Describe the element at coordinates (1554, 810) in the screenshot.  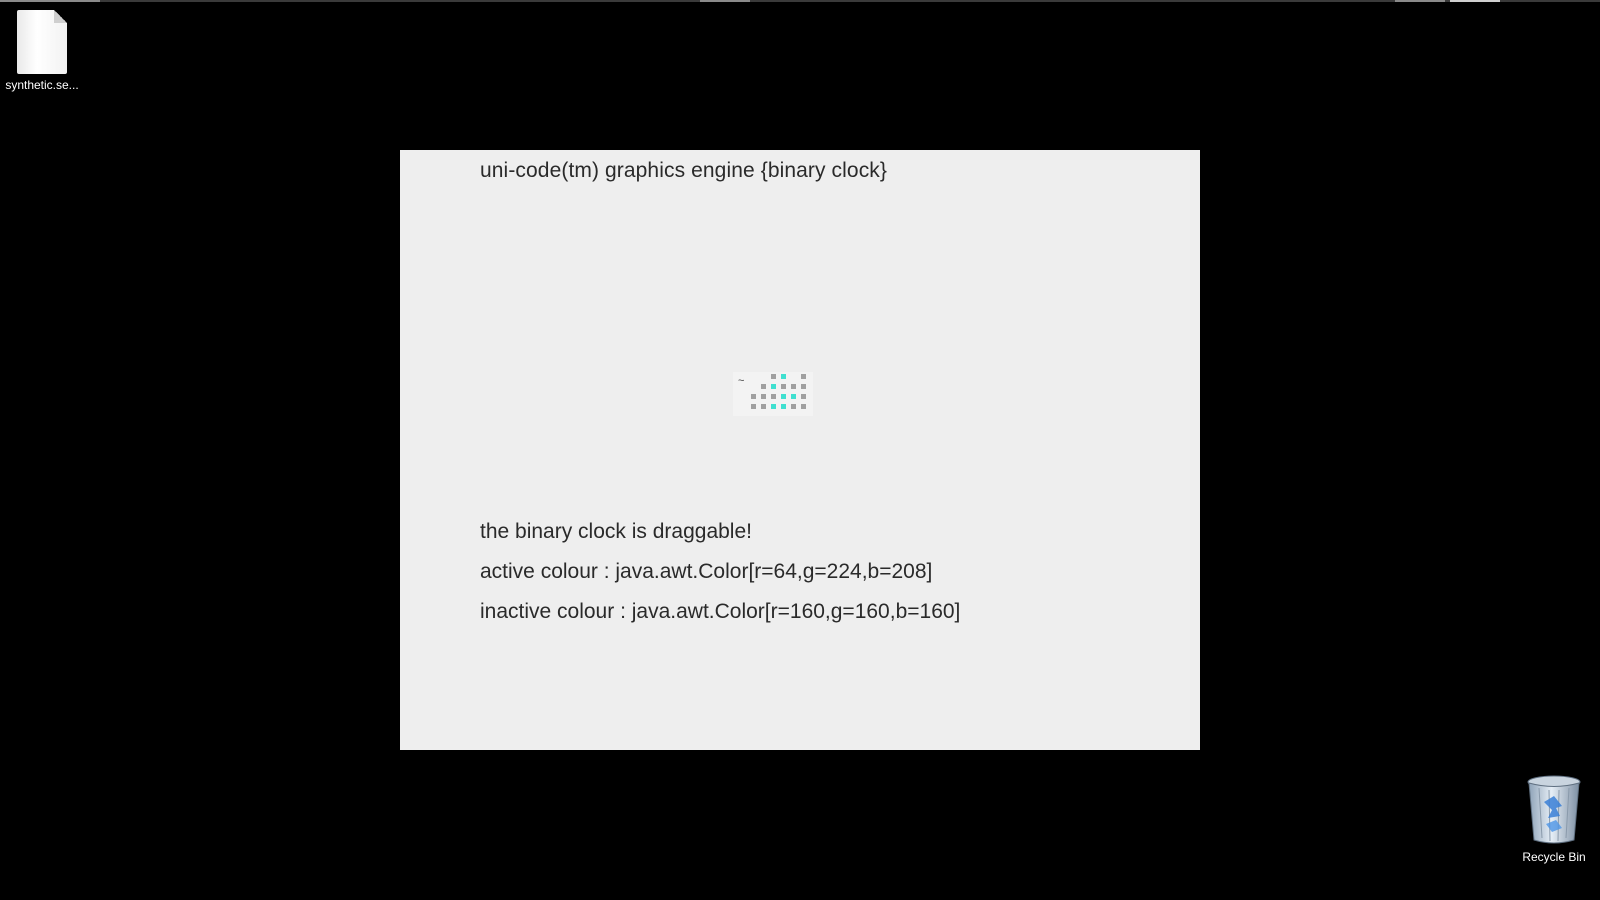
I see `recycle-bin-icon` at that location.